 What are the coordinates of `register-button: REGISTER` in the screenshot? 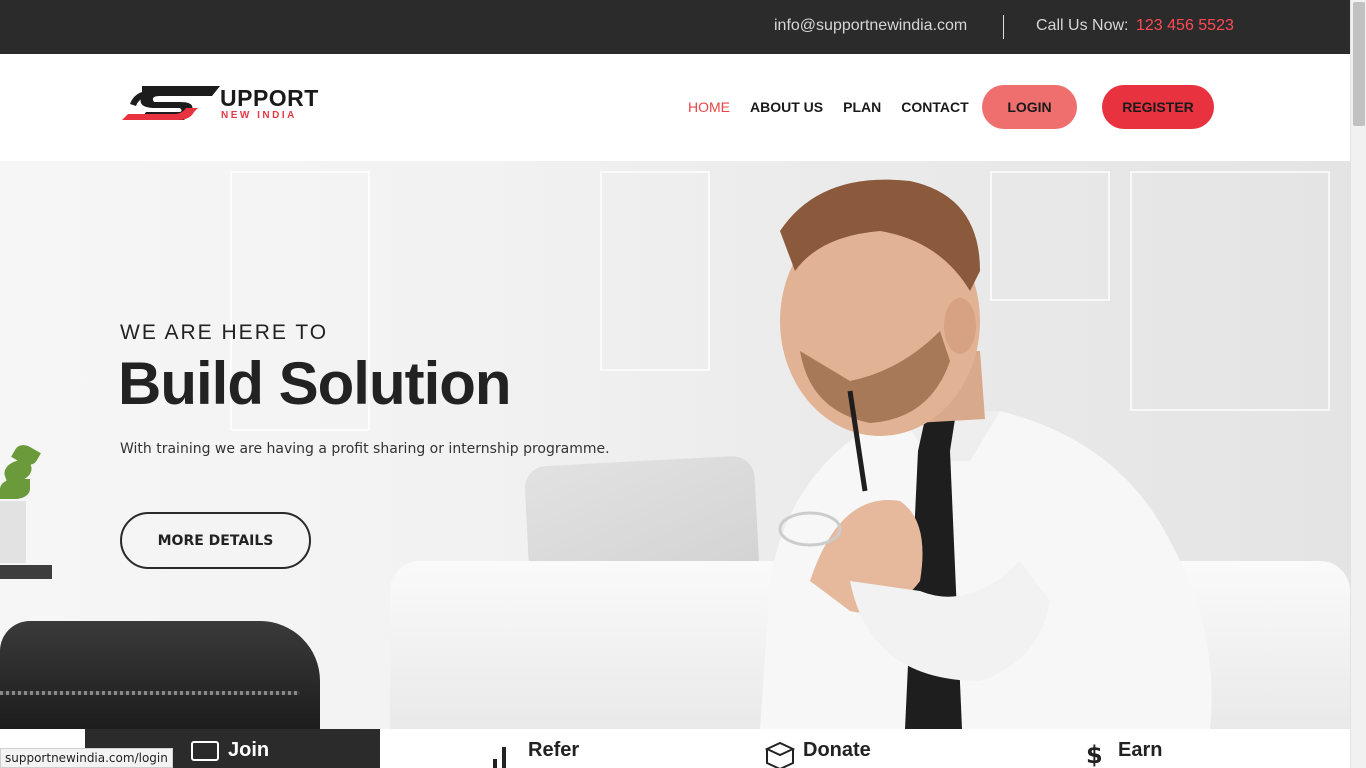 It's located at (1158, 107).